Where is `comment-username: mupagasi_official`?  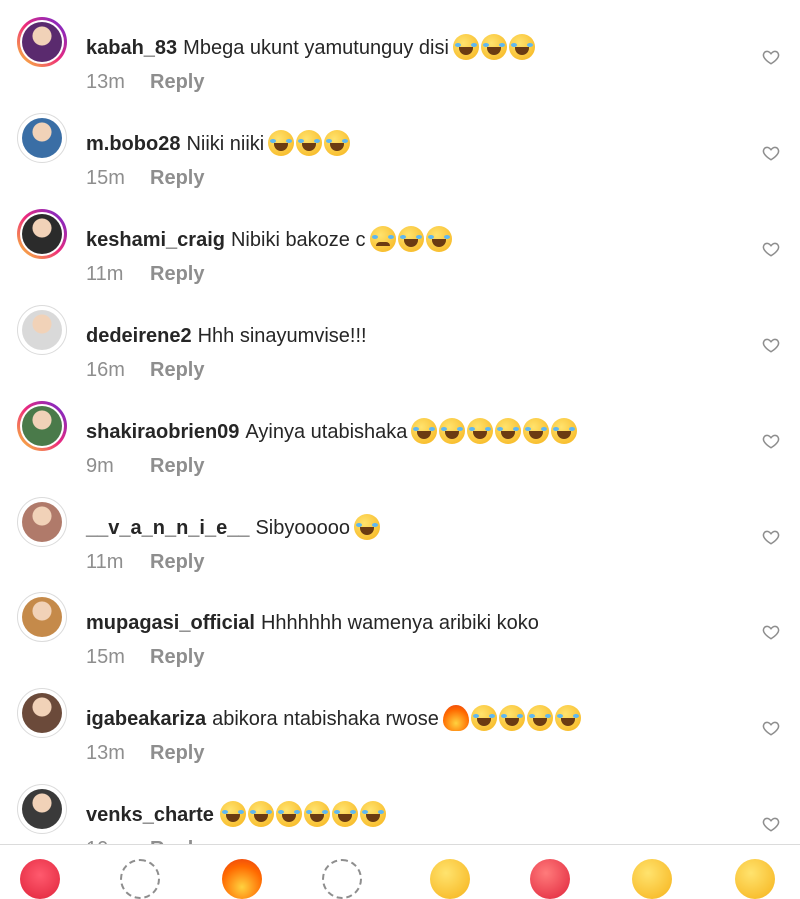
comment-username: mupagasi_official is located at coordinates (170, 623).